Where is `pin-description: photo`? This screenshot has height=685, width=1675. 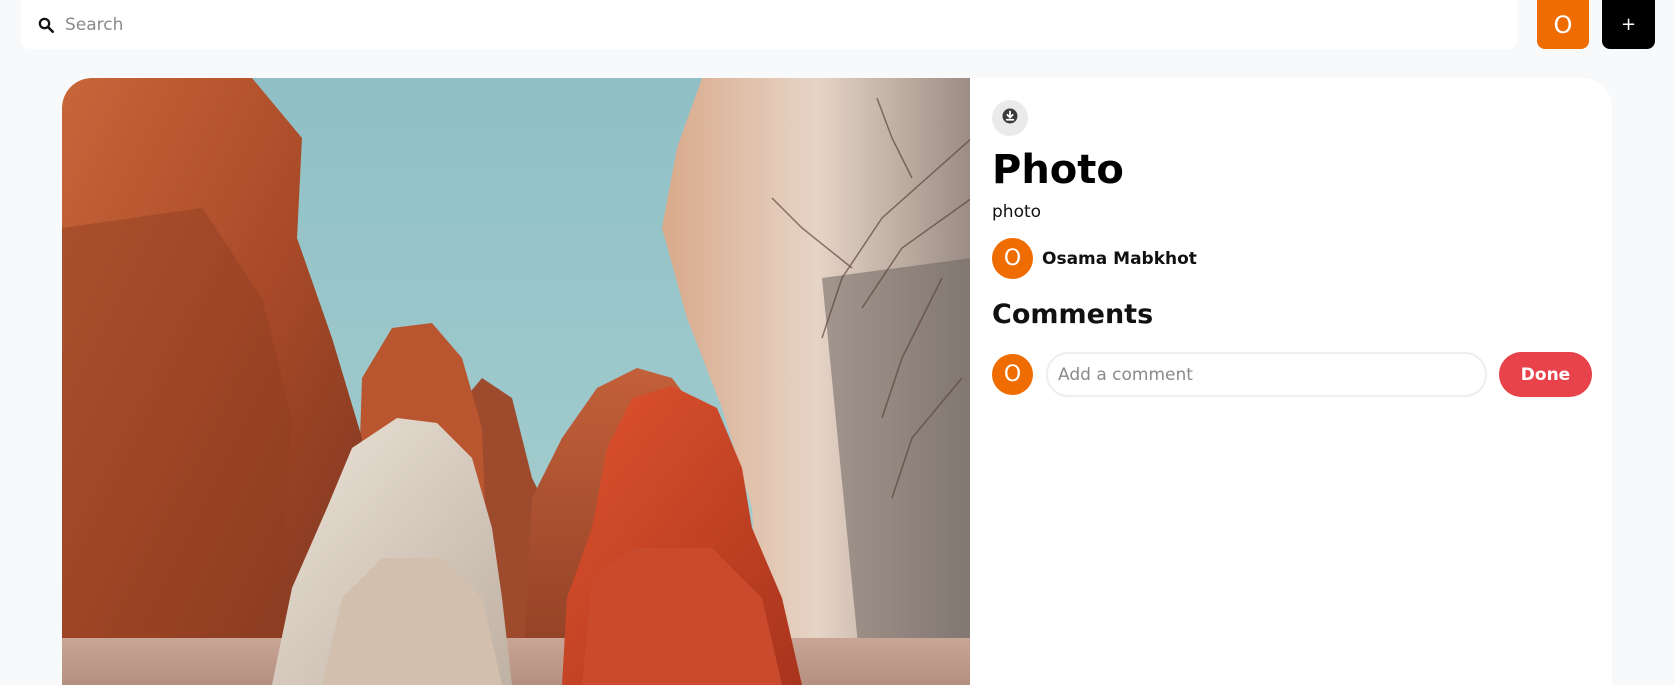
pin-description: photo is located at coordinates (1017, 212).